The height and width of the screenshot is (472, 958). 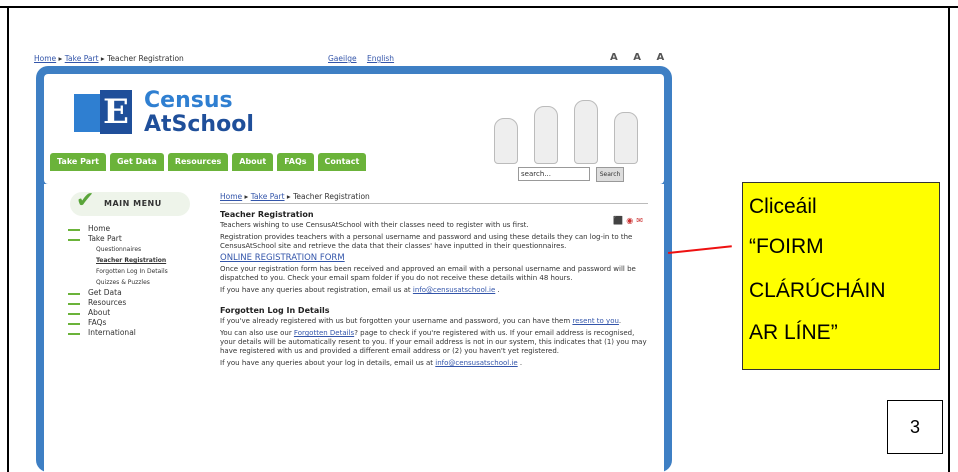 I want to click on main-menu-header: ✔ MAIN MENU, so click(x=130, y=202).